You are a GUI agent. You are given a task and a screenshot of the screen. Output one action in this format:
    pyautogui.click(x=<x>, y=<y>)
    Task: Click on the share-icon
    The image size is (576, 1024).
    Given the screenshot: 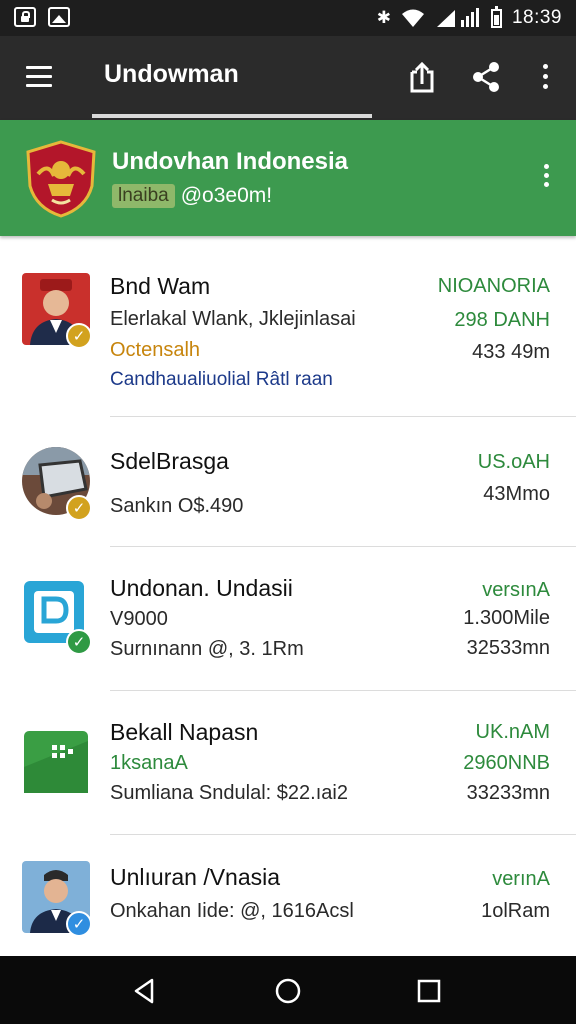 What is the action you would take?
    pyautogui.click(x=486, y=77)
    